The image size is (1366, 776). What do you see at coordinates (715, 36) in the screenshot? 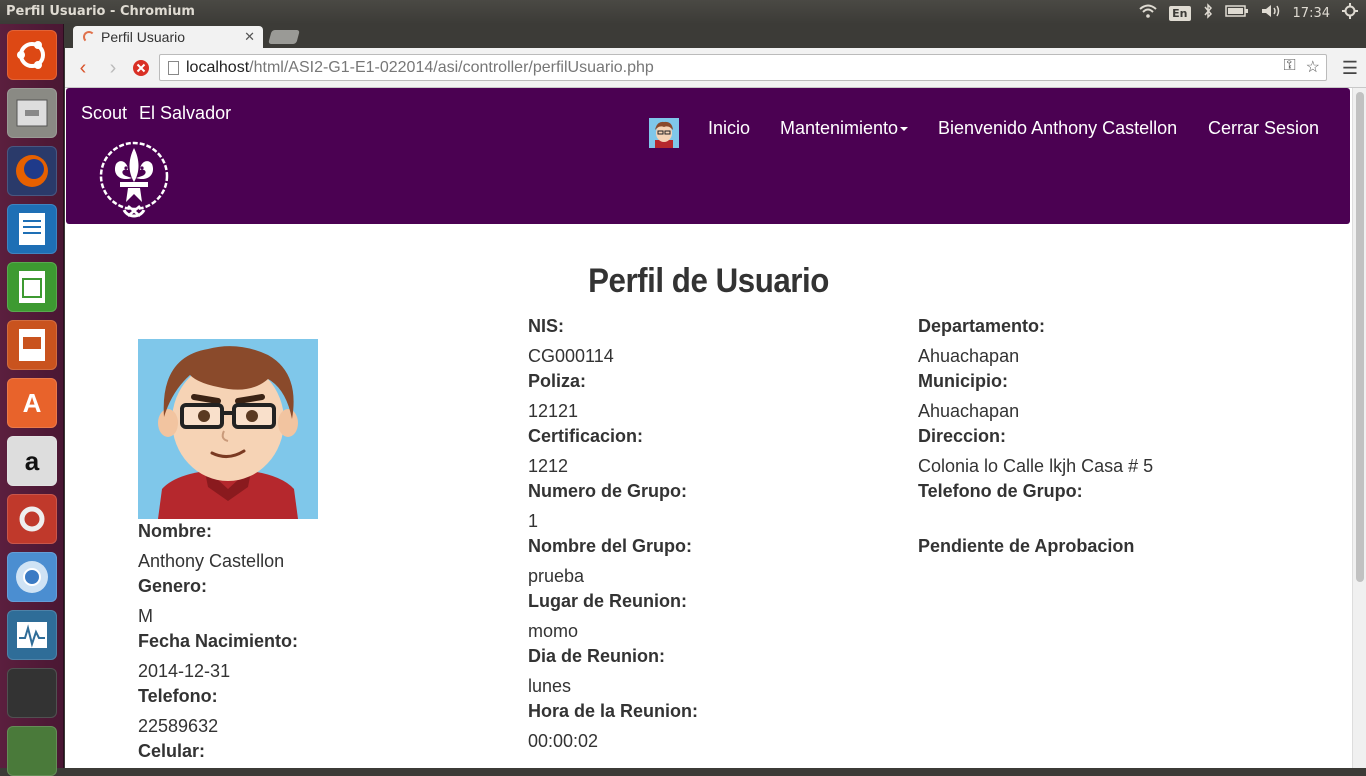
I see `tab-strip: Perfil Usuario ✕` at bounding box center [715, 36].